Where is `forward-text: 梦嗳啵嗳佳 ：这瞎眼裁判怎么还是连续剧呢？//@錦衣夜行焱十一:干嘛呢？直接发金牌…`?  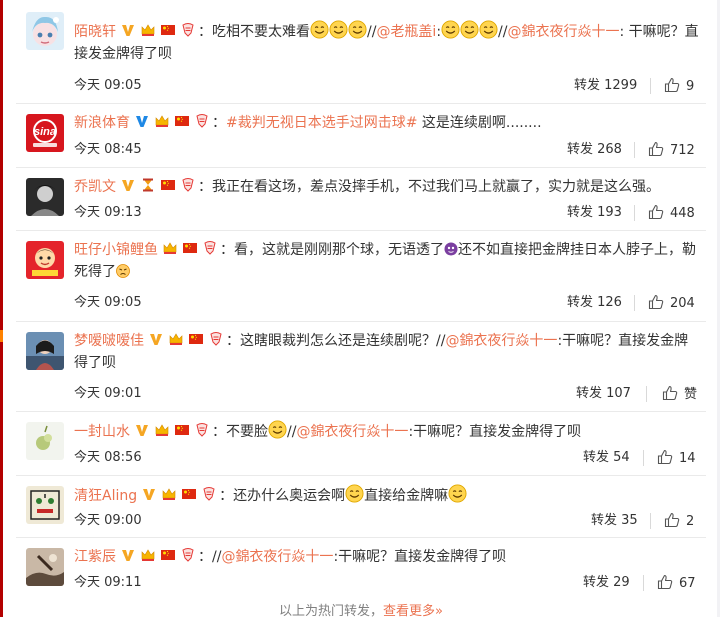
forward-text: 梦嗳啵嗳佳 ：这瞎眼裁判怎么还是连续剧呢？//@錦衣夜行焱十一:干嘛呢？直接发金牌… is located at coordinates (386, 352).